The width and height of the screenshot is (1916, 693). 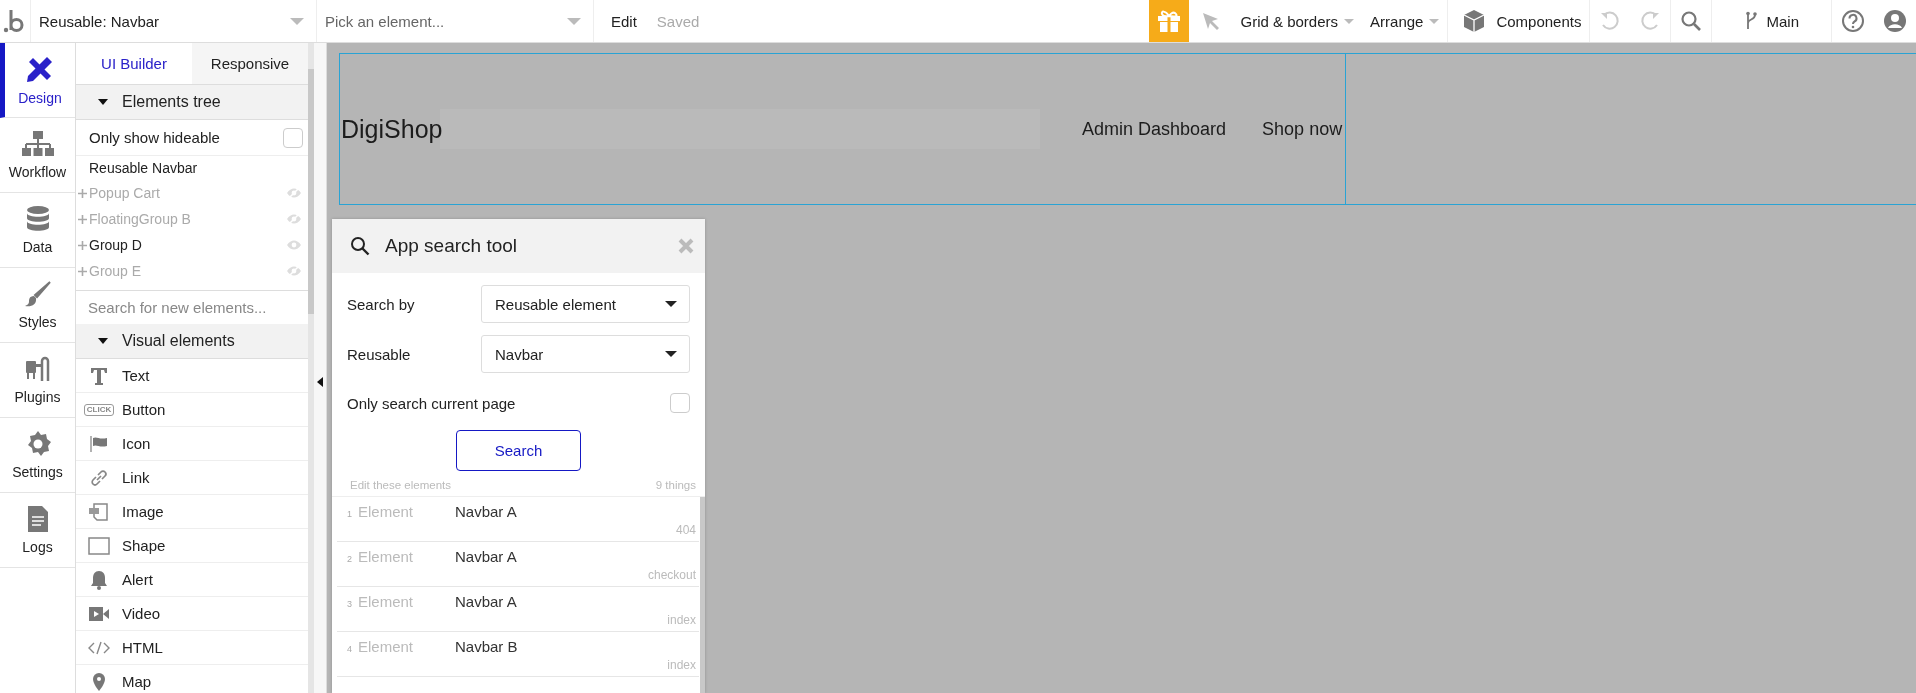 What do you see at coordinates (37, 455) in the screenshot?
I see `rail-tab: Settings` at bounding box center [37, 455].